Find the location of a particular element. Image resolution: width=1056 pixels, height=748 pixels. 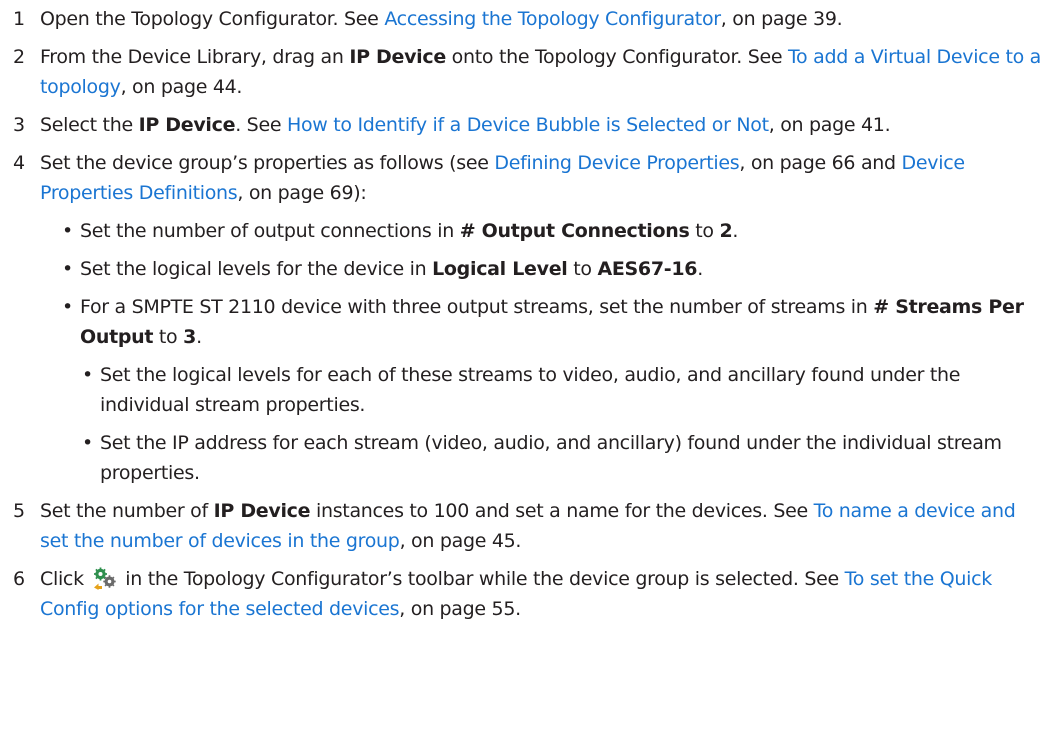

step-text: onto the Topology Configurator. See is located at coordinates (616, 57).